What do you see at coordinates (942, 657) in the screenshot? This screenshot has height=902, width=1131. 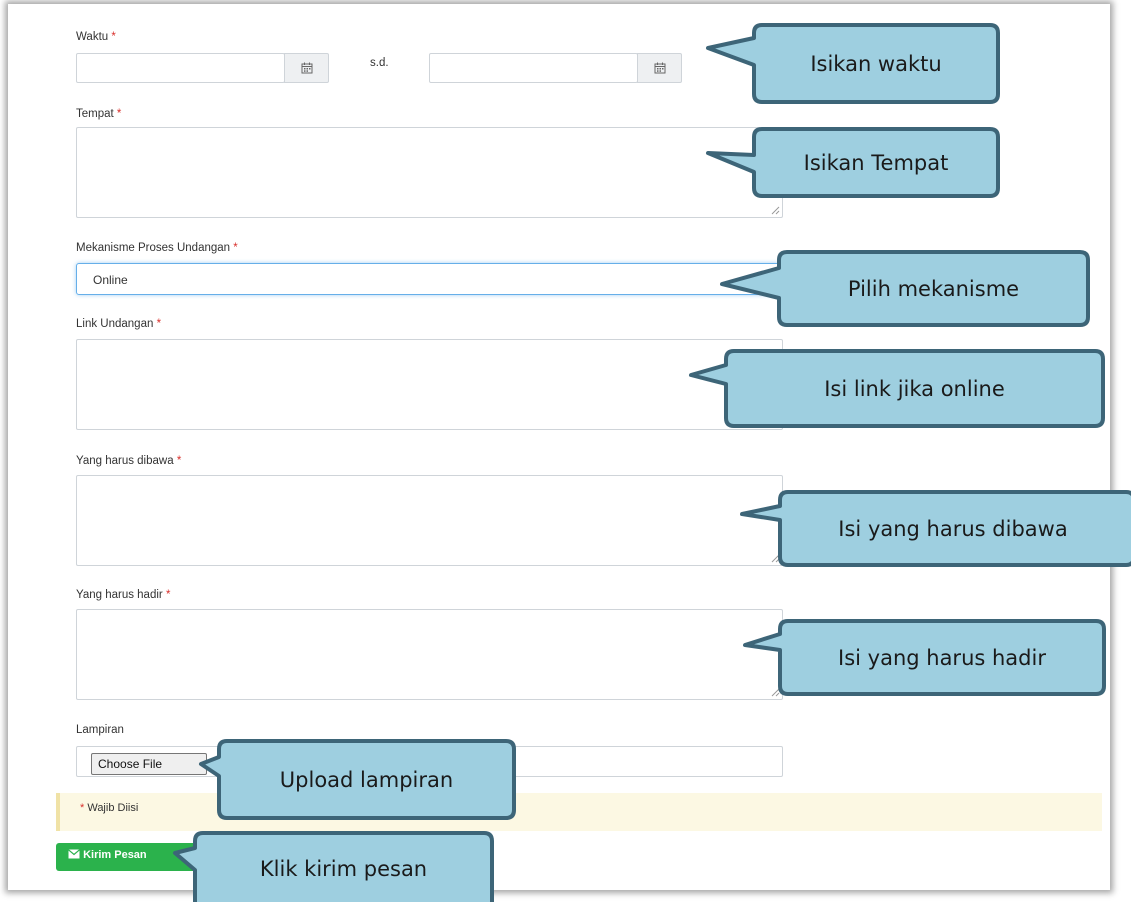 I see `callout-hadir-text: Isi yang harus hadir` at bounding box center [942, 657].